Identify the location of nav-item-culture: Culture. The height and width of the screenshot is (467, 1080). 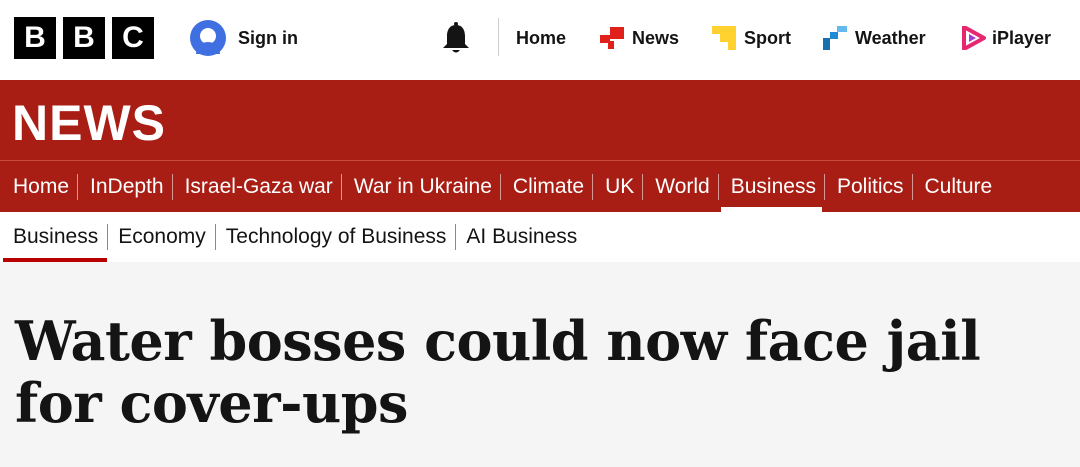
(957, 186).